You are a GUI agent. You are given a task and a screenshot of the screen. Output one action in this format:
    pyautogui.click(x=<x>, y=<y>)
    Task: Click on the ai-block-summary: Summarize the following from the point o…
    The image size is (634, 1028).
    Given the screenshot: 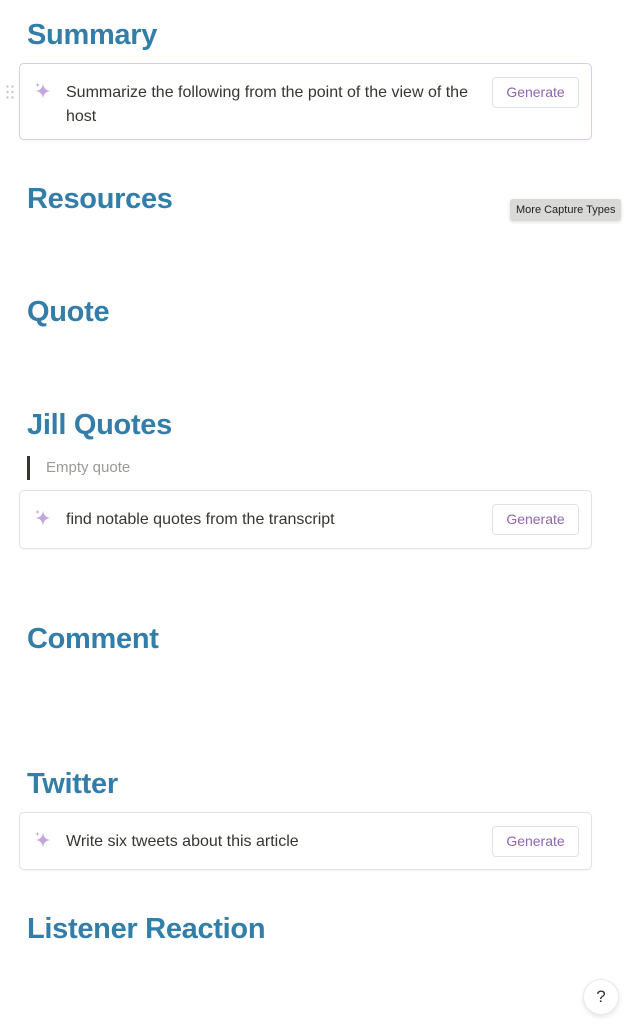 What is the action you would take?
    pyautogui.click(x=305, y=101)
    